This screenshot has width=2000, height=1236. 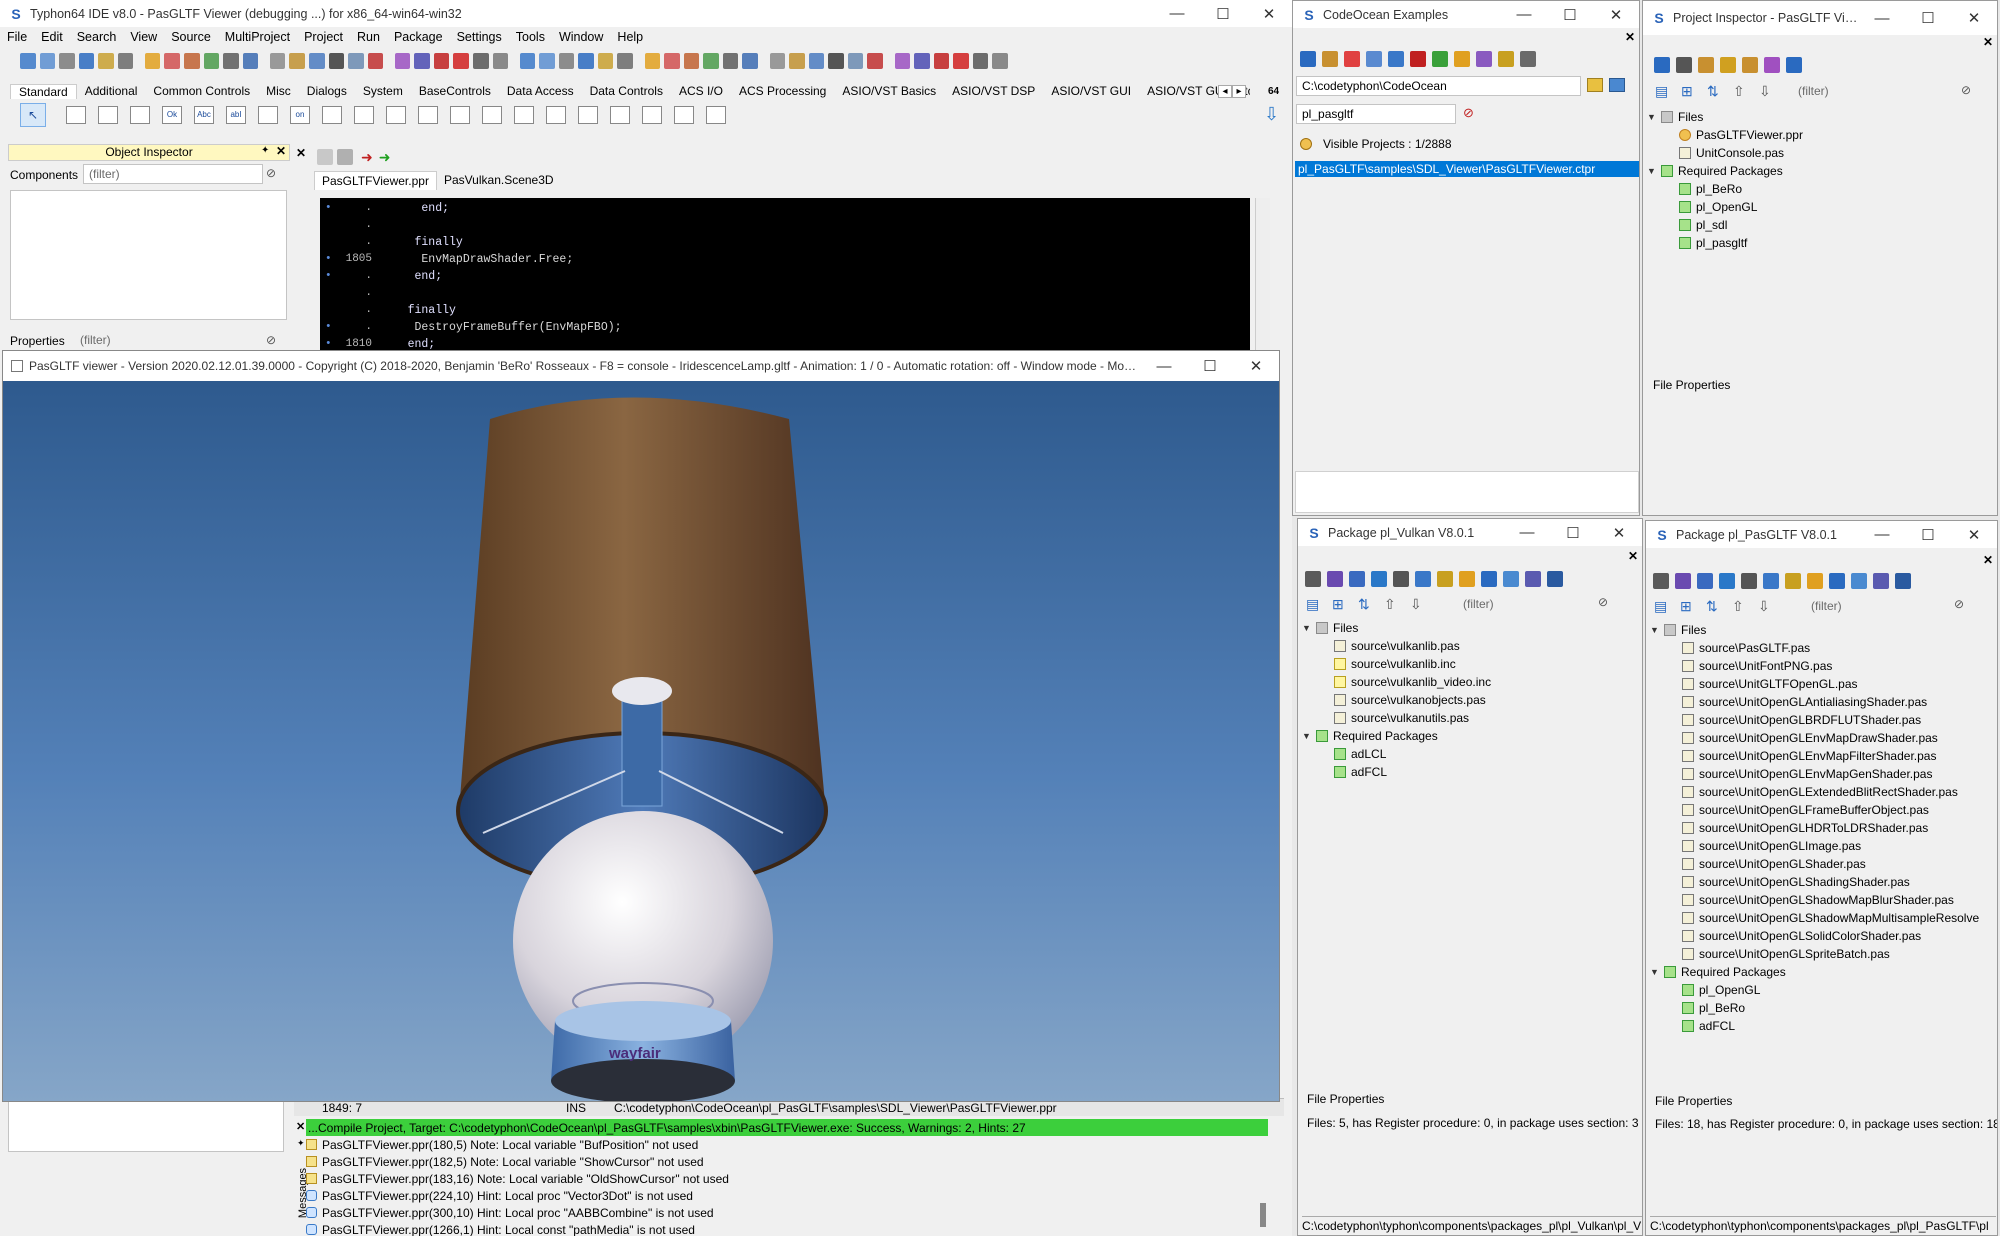 I want to click on tree-group: ▼ Required Packages, so click(x=1462, y=736).